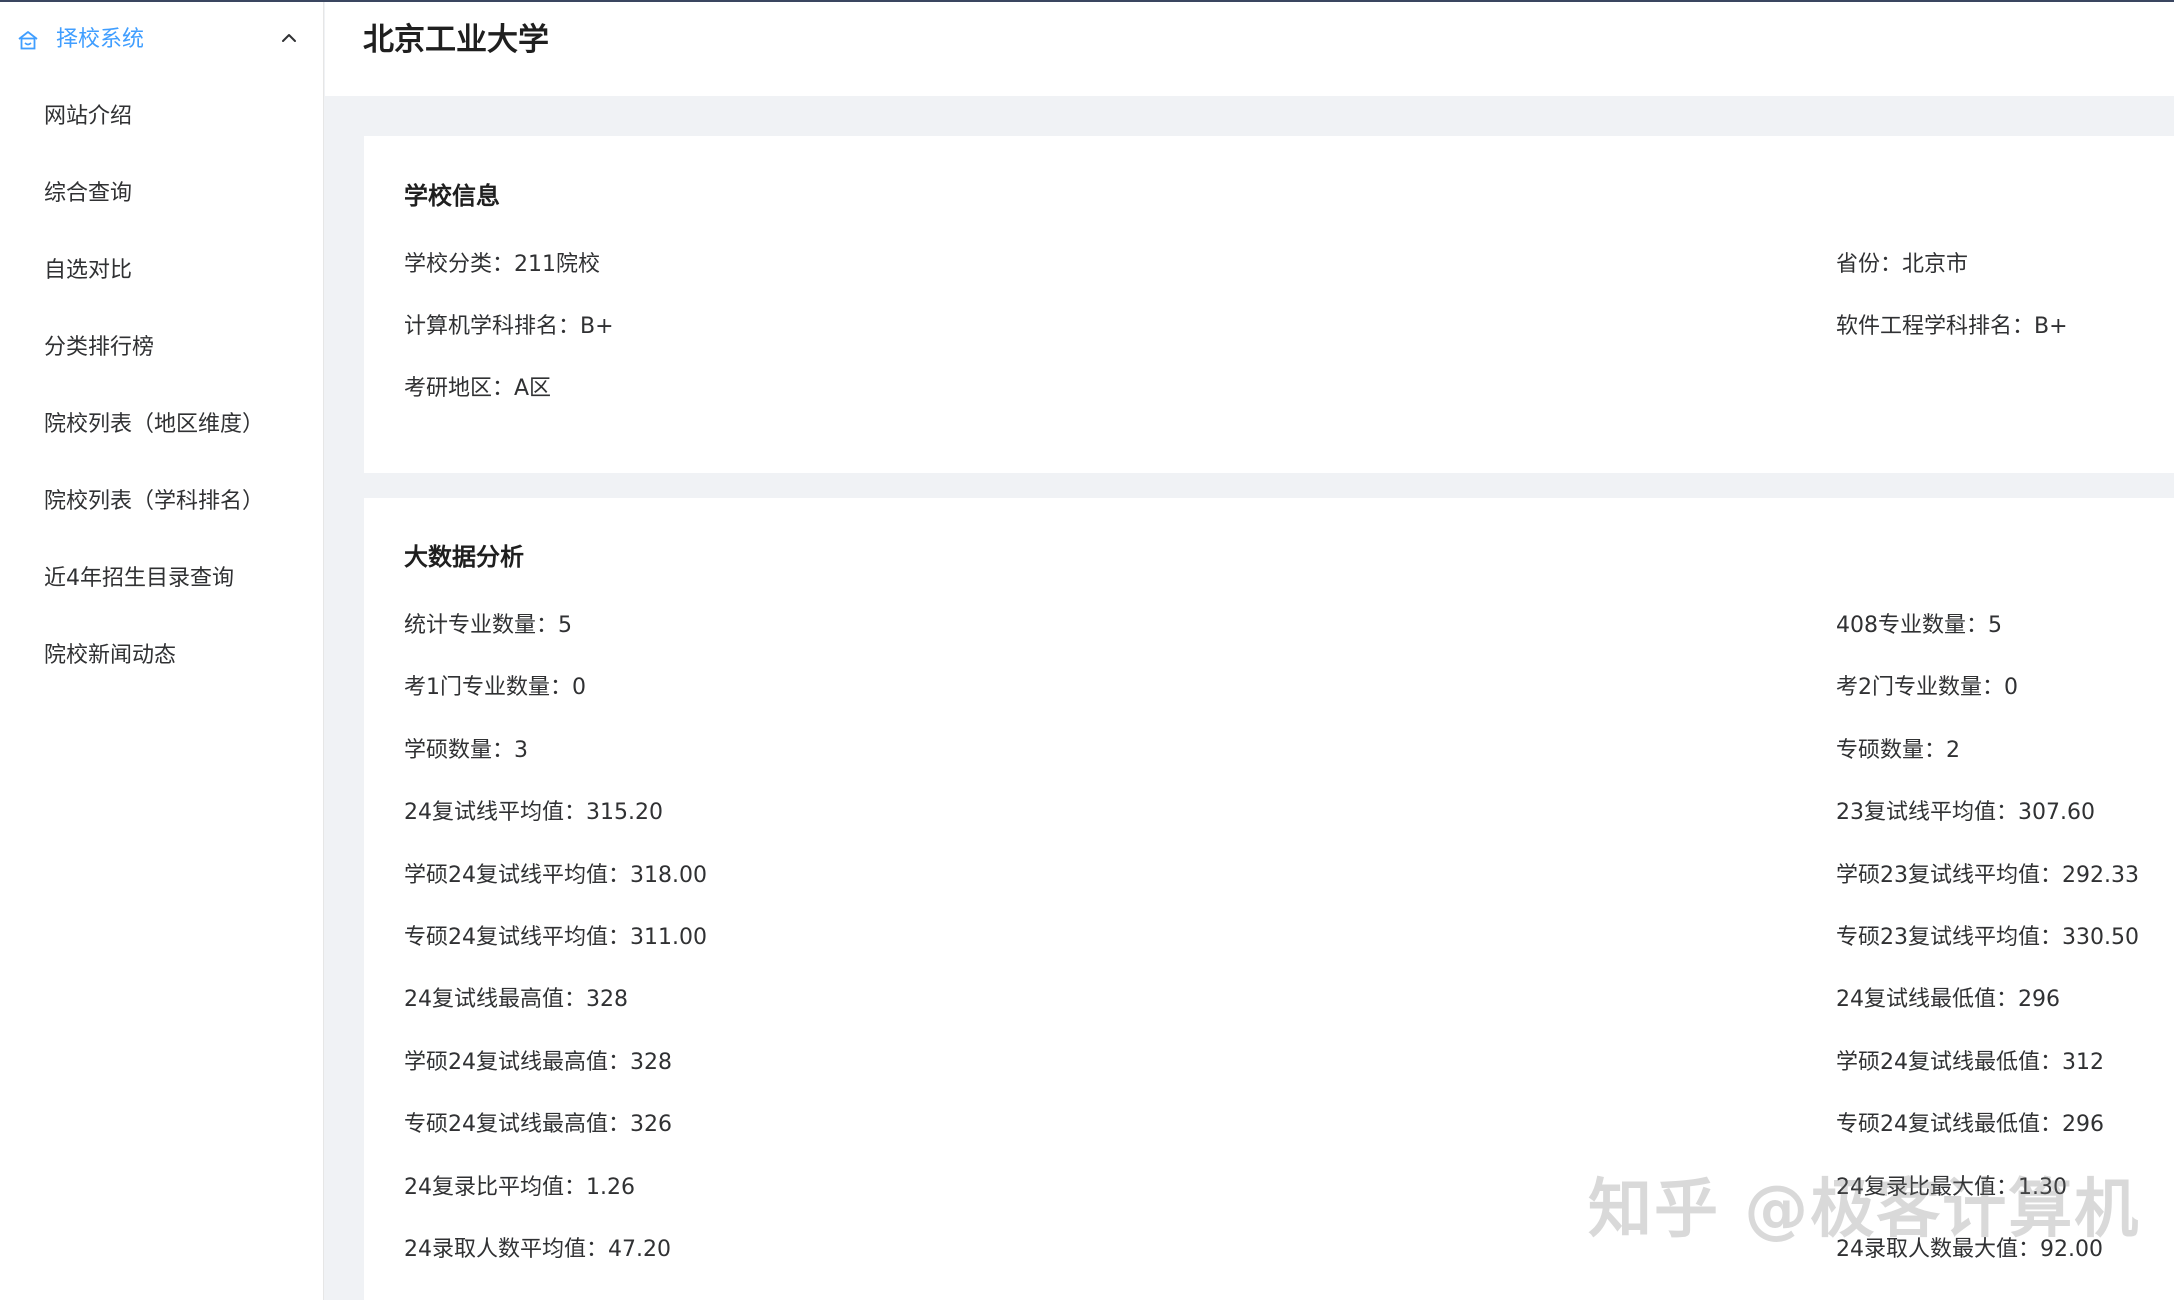  What do you see at coordinates (1864, 1210) in the screenshot?
I see `watermark: 知乎 @极客计算机` at bounding box center [1864, 1210].